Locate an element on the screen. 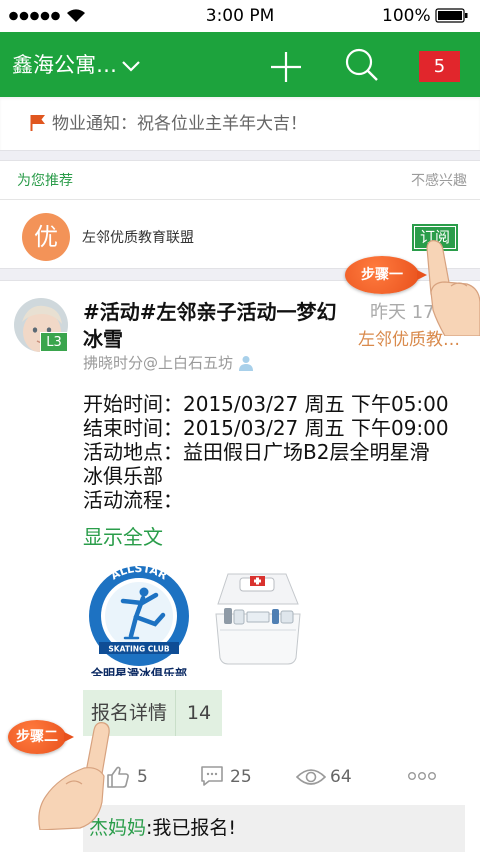 The image size is (480, 852). like-count: 5 is located at coordinates (142, 777).